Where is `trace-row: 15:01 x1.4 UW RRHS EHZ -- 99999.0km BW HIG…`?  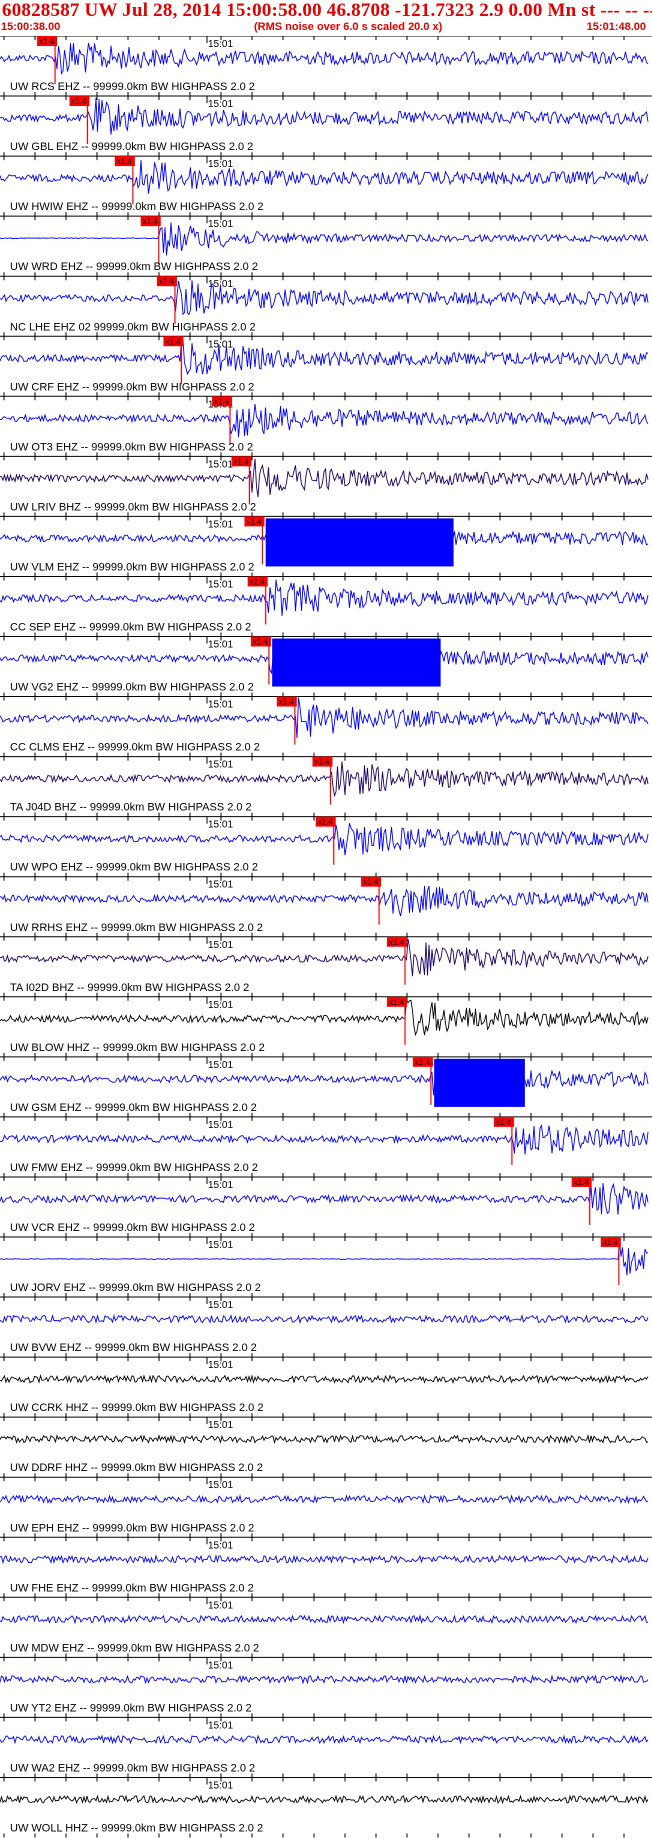
trace-row: 15:01 x1.4 UW RRHS EHZ -- 99999.0km BW HIG… is located at coordinates (326, 906).